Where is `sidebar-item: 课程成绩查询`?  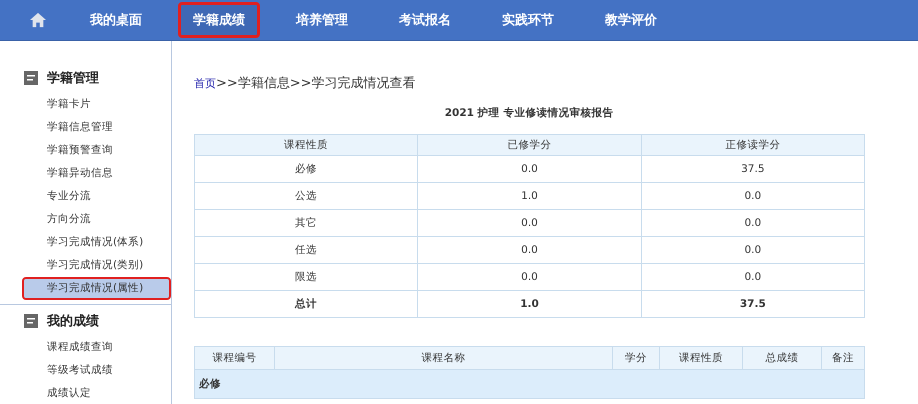 sidebar-item: 课程成绩查询 is located at coordinates (96, 347).